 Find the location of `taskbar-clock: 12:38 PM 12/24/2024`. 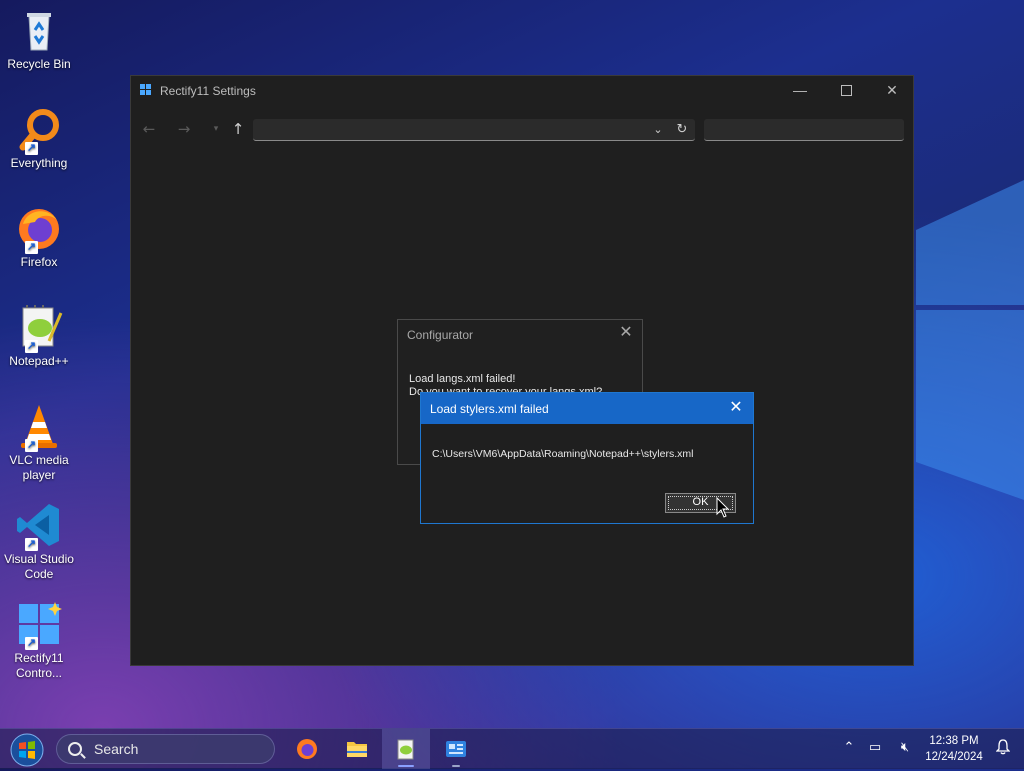

taskbar-clock: 12:38 PM 12/24/2024 is located at coordinates (954, 749).